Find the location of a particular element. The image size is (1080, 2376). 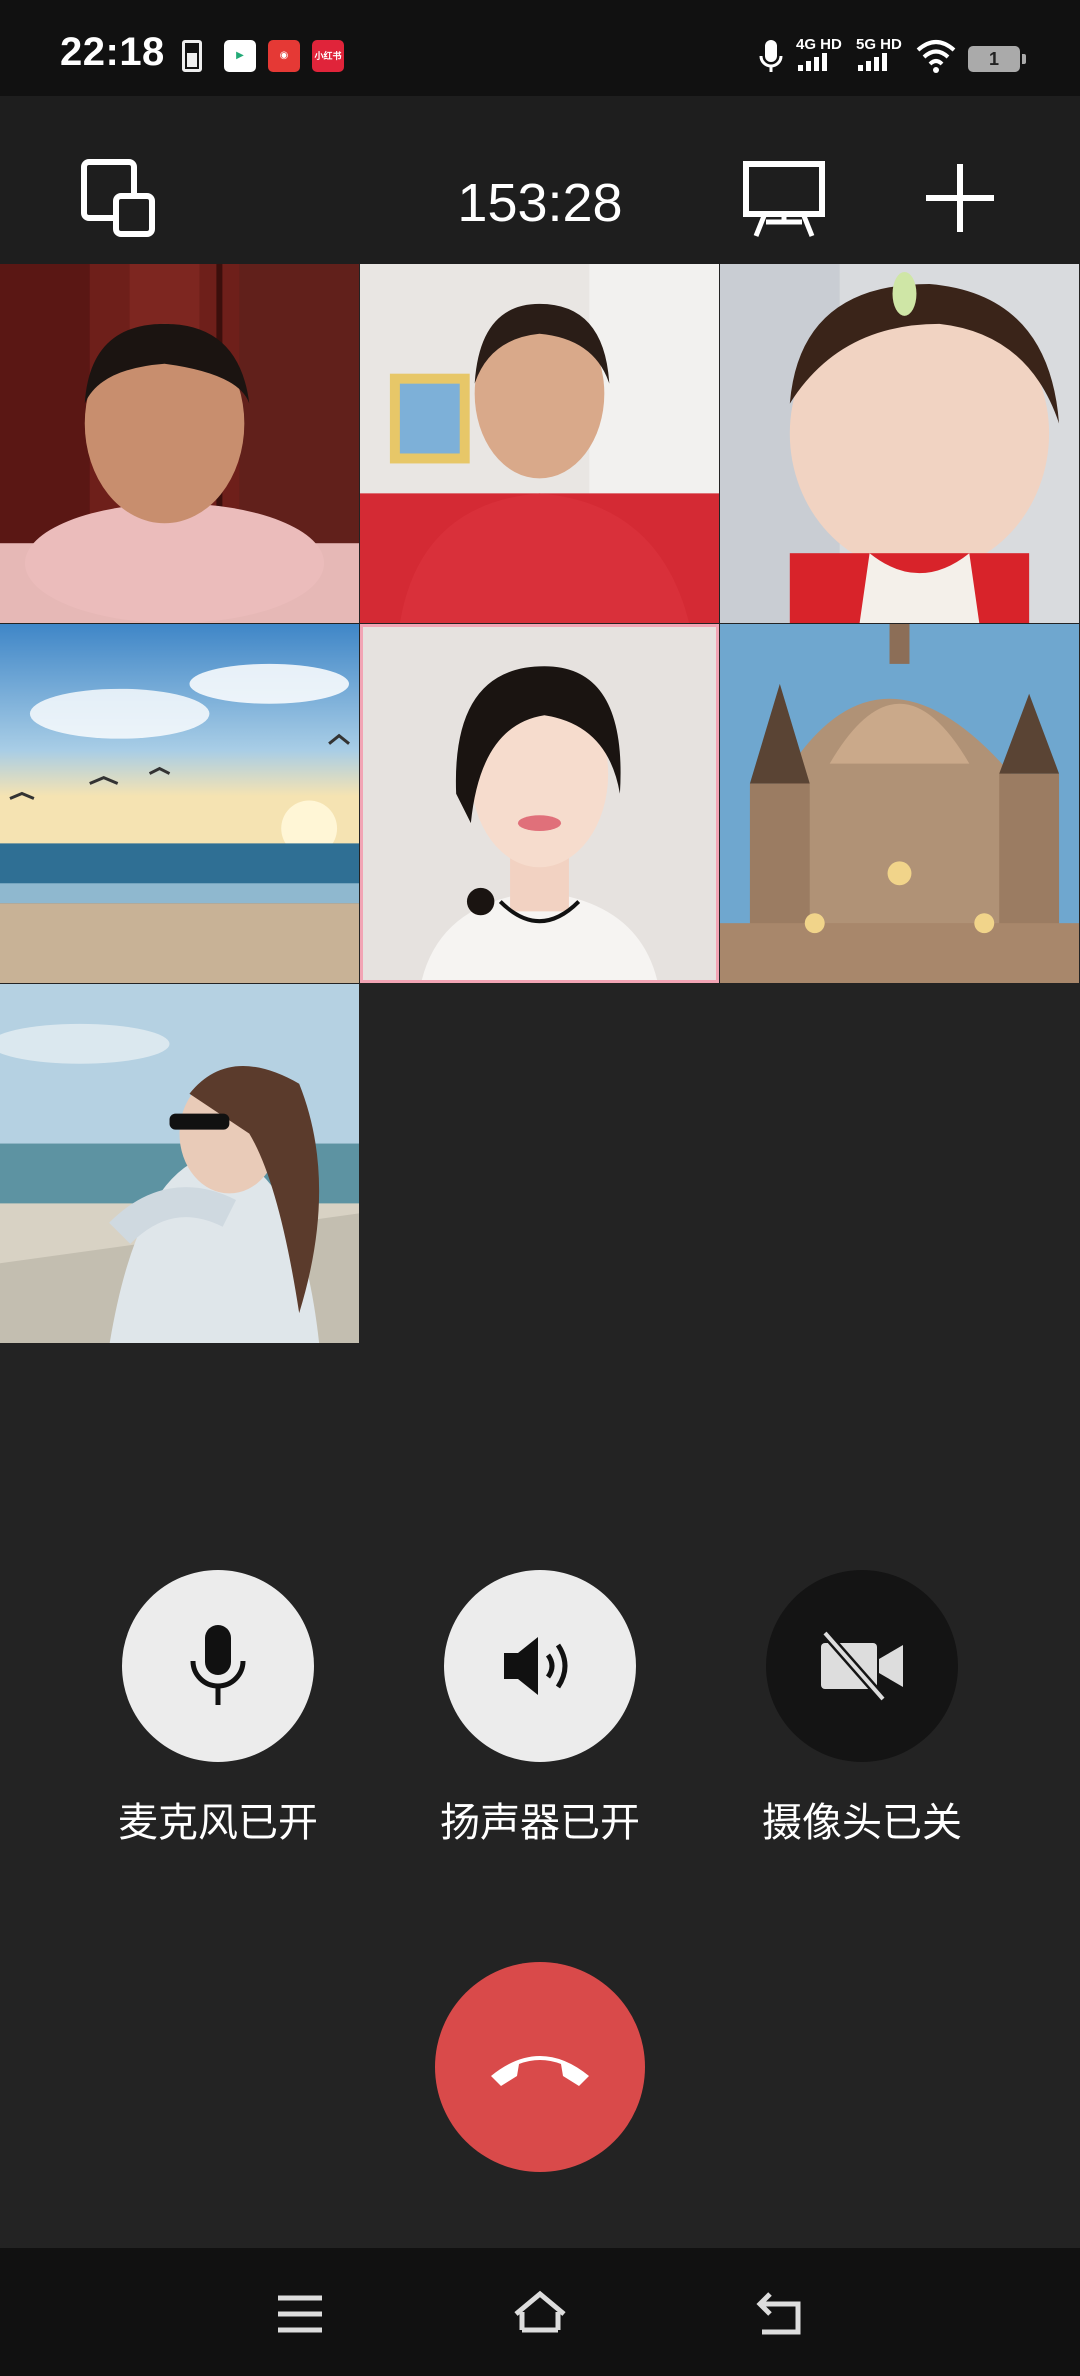

camera-off-icon is located at coordinates (862, 1666).